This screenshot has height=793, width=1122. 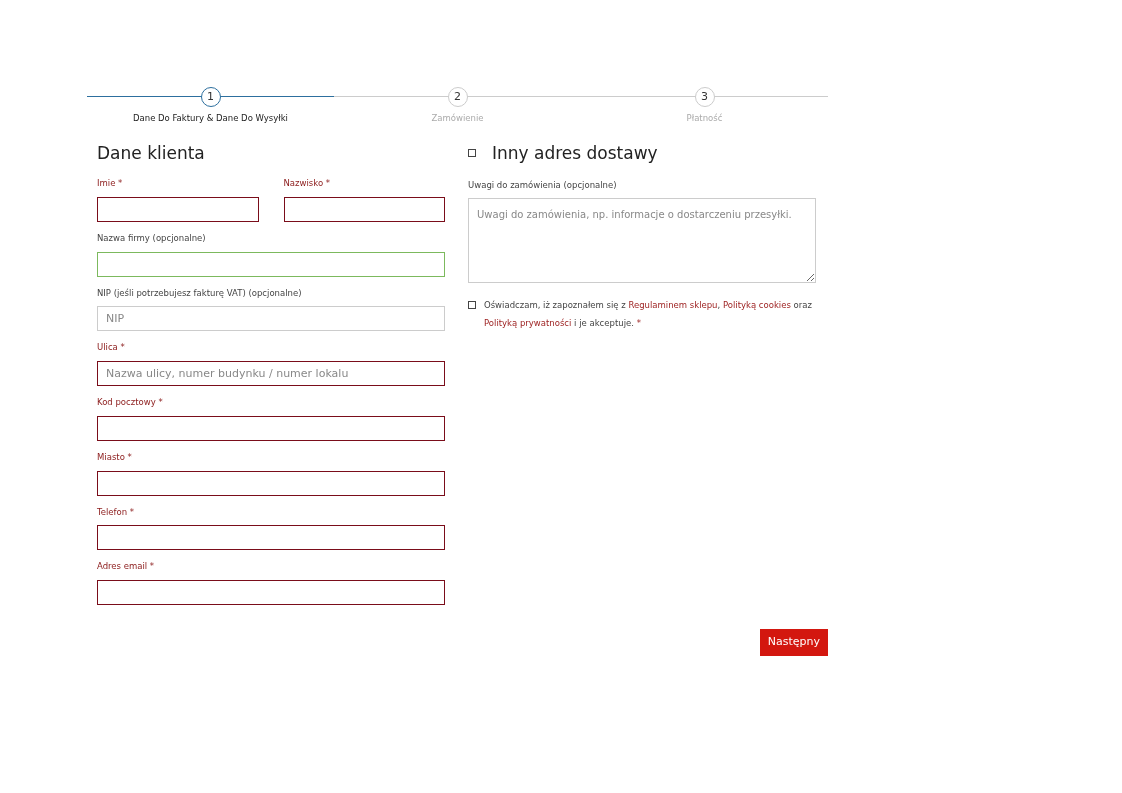 What do you see at coordinates (130, 402) in the screenshot?
I see `field-label: Kod pocztowy *` at bounding box center [130, 402].